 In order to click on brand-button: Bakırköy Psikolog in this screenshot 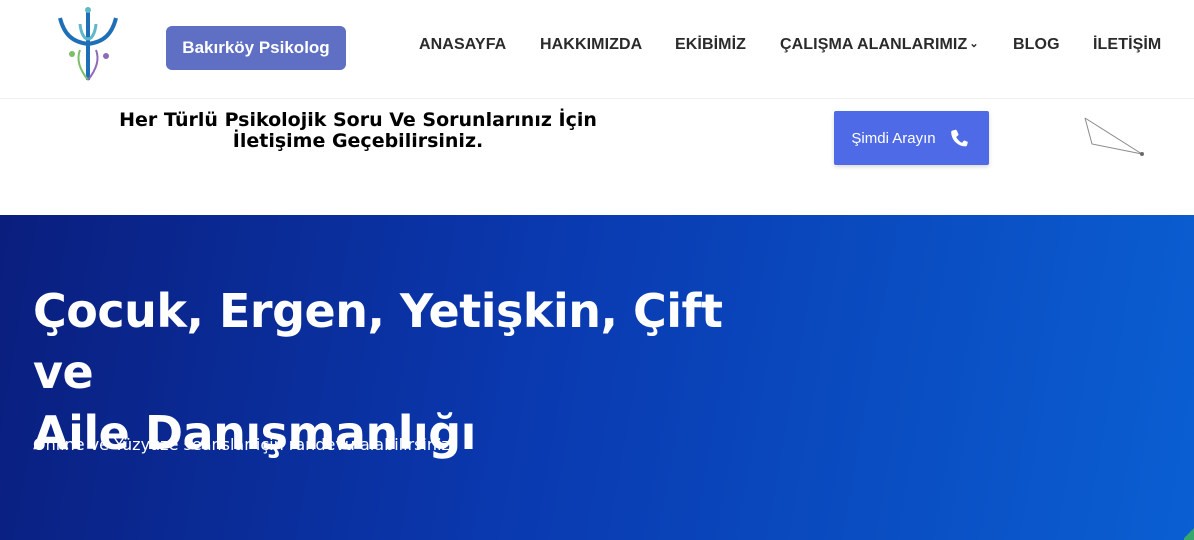, I will do `click(256, 48)`.